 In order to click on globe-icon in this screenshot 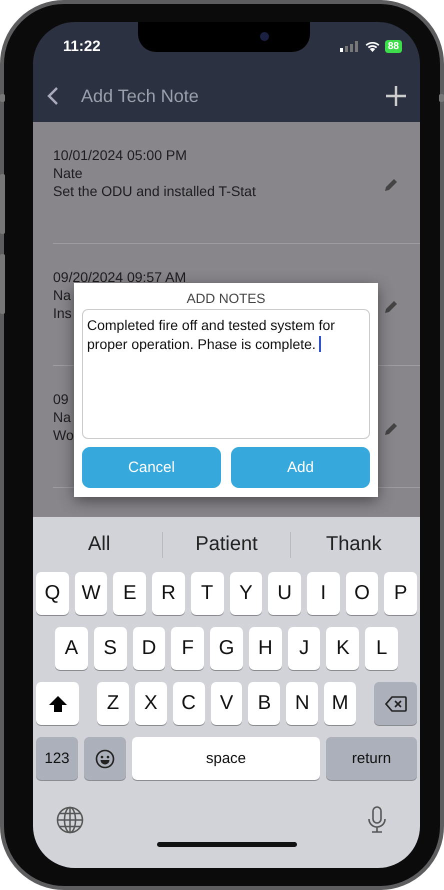, I will do `click(70, 820)`.